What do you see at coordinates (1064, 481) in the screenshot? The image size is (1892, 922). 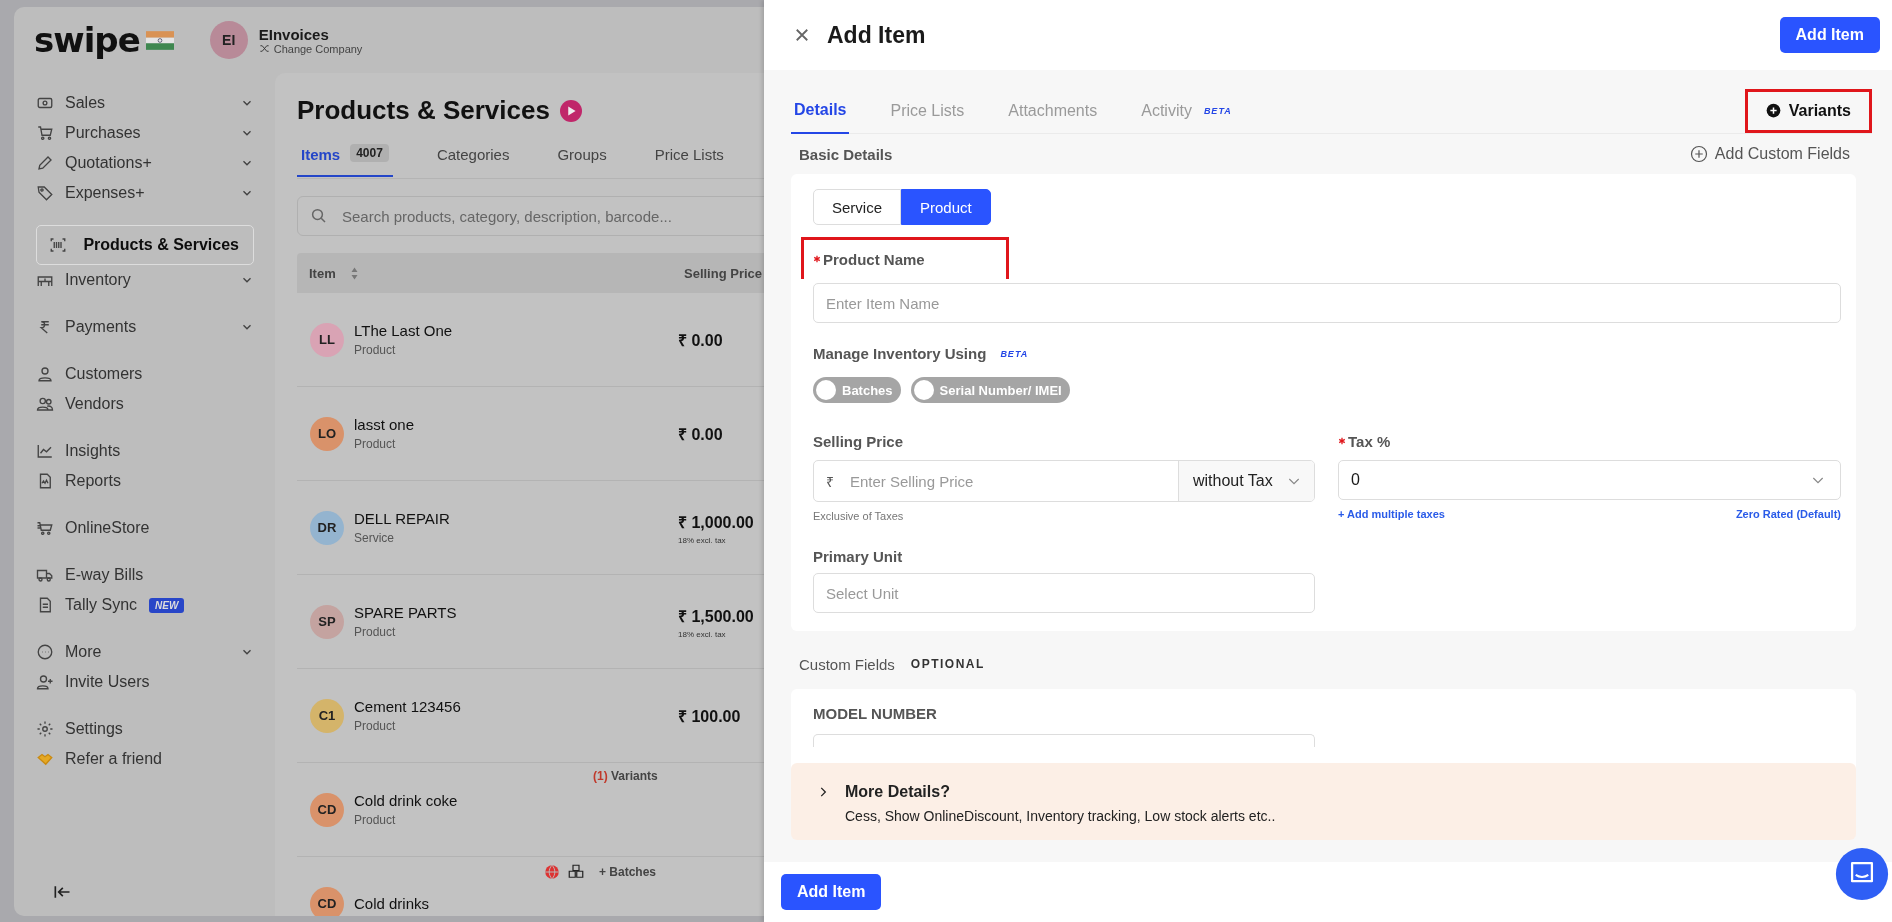 I see `selling-price-box: ₹ Enter Selling Price without Tax` at bounding box center [1064, 481].